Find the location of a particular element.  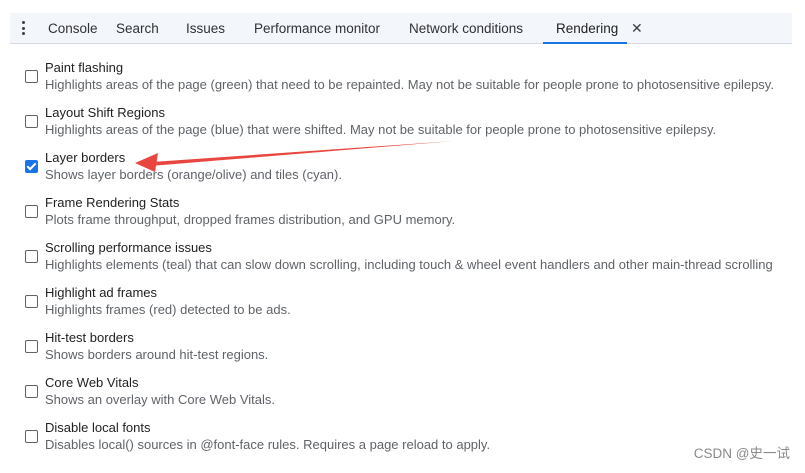

setting-title: Layout Shift Regions is located at coordinates (105, 112).